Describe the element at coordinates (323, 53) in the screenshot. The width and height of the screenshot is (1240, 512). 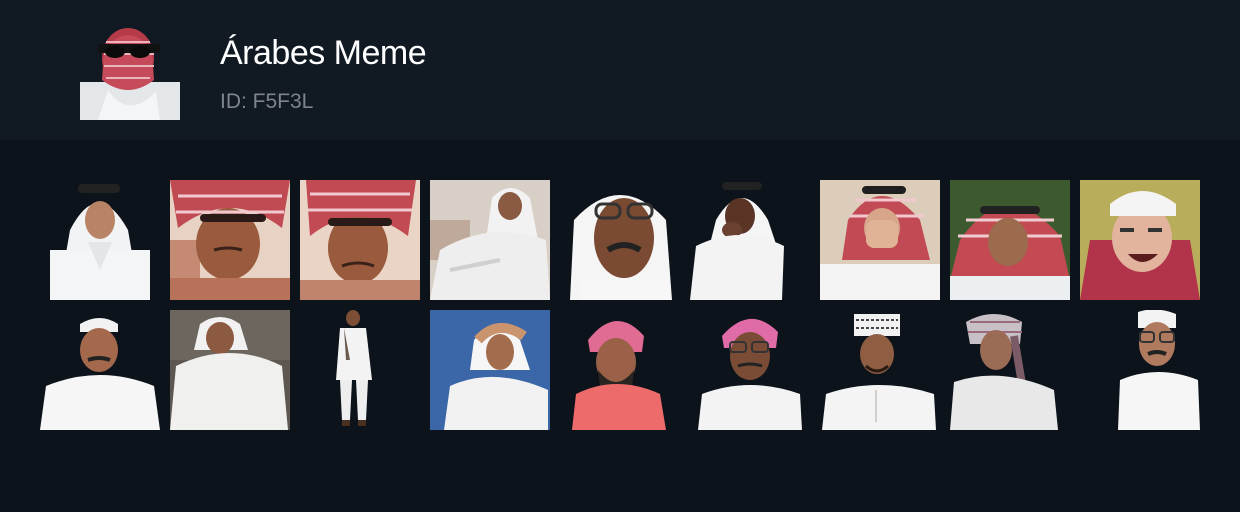
I see `pack-title: Árabes Meme` at that location.